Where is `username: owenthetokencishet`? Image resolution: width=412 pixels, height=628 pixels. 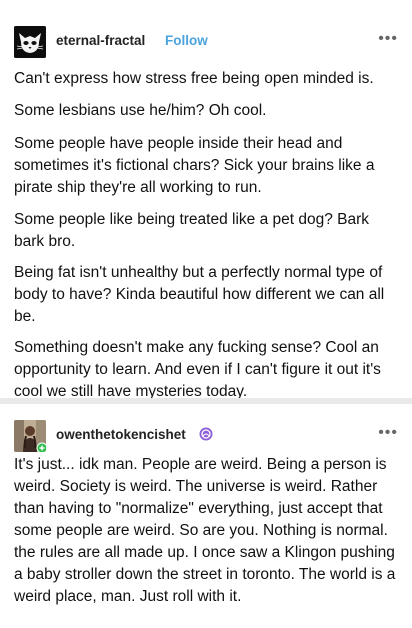 username: owenthetokencishet is located at coordinates (121, 434).